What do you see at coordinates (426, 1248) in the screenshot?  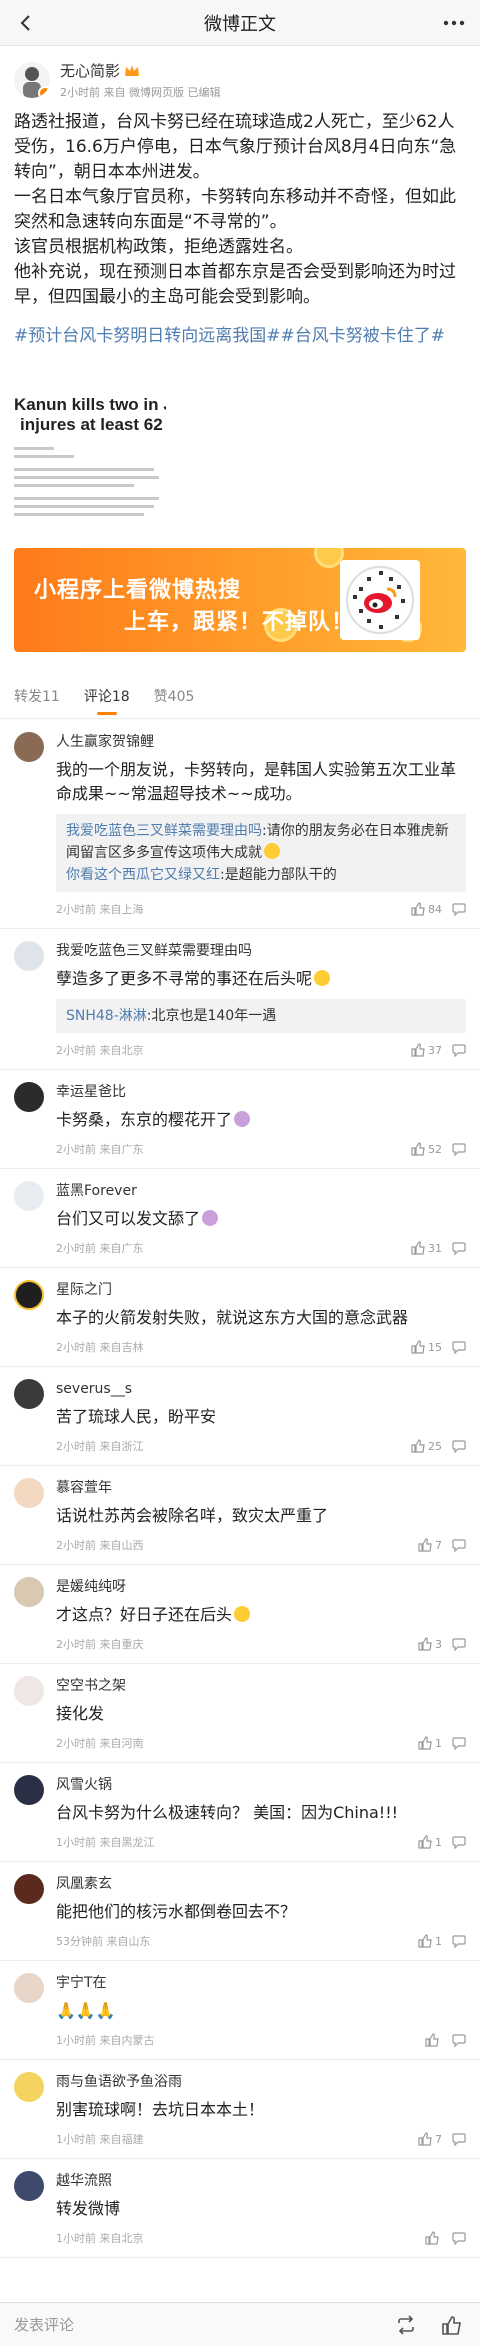 I see `like-button: 31` at bounding box center [426, 1248].